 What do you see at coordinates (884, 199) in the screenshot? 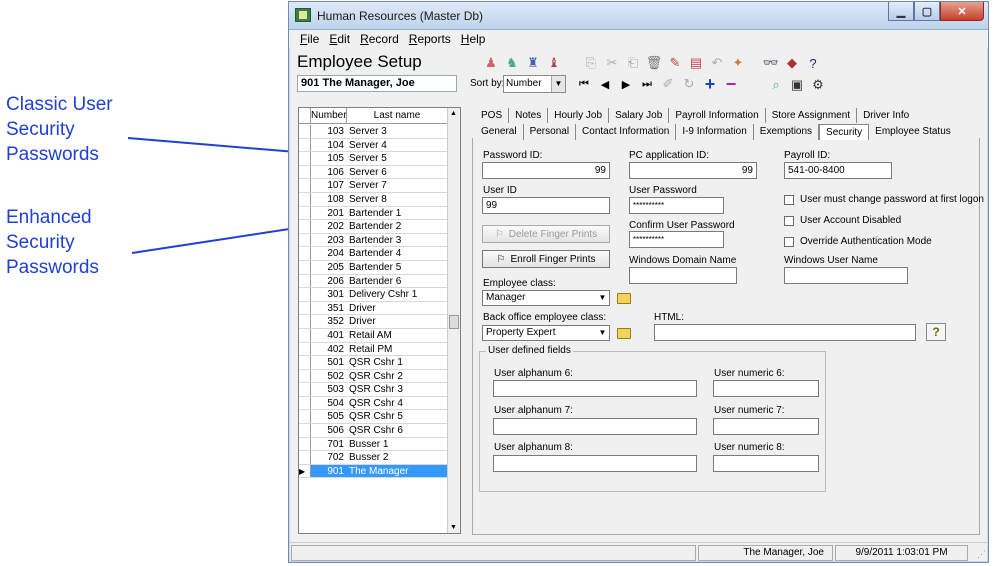
I see `must-change-password-checkbox: User must change password at first logon` at bounding box center [884, 199].